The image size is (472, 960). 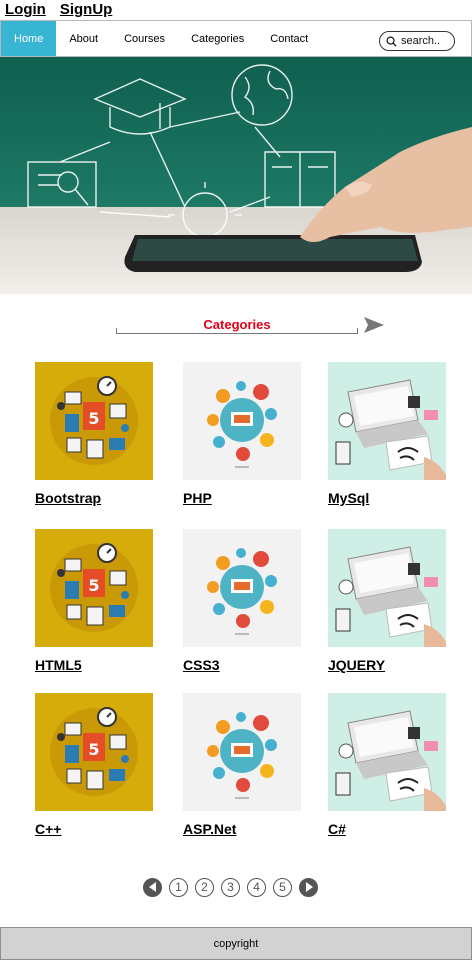 What do you see at coordinates (282, 887) in the screenshot?
I see `page-5-button: 5` at bounding box center [282, 887].